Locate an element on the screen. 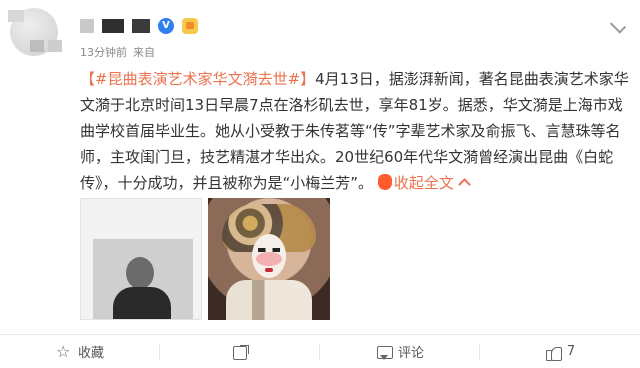 The width and height of the screenshot is (640, 368). chevron-up-icon is located at coordinates (464, 184).